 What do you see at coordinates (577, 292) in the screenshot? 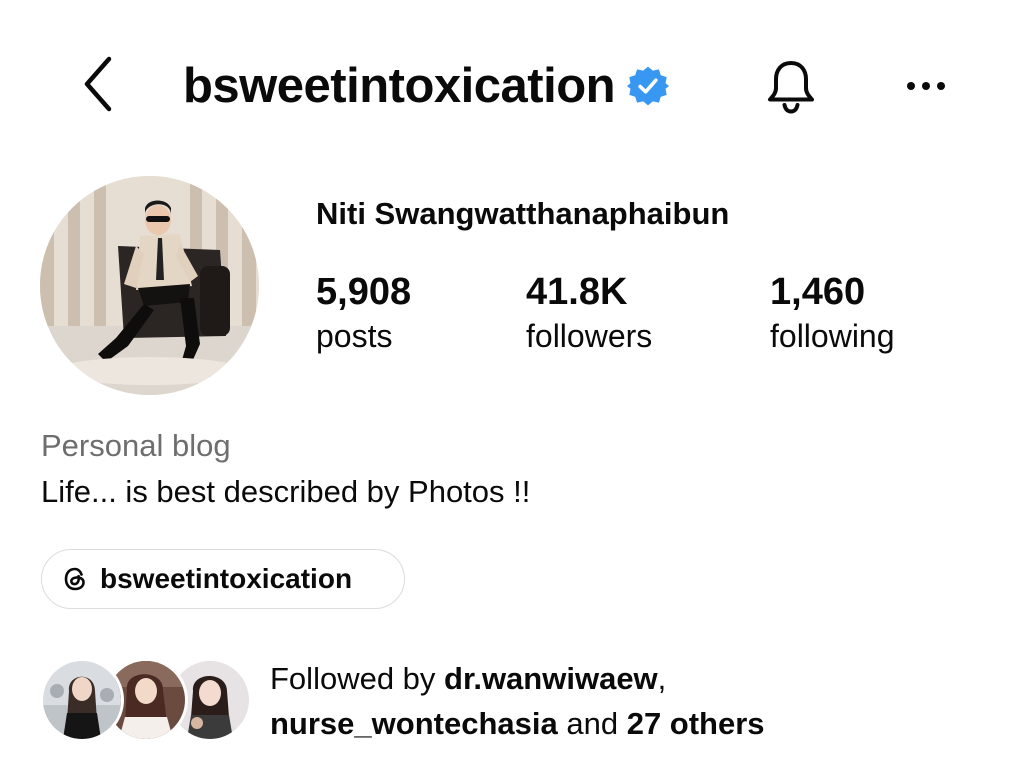
I see `followers-count: 41.8K` at bounding box center [577, 292].